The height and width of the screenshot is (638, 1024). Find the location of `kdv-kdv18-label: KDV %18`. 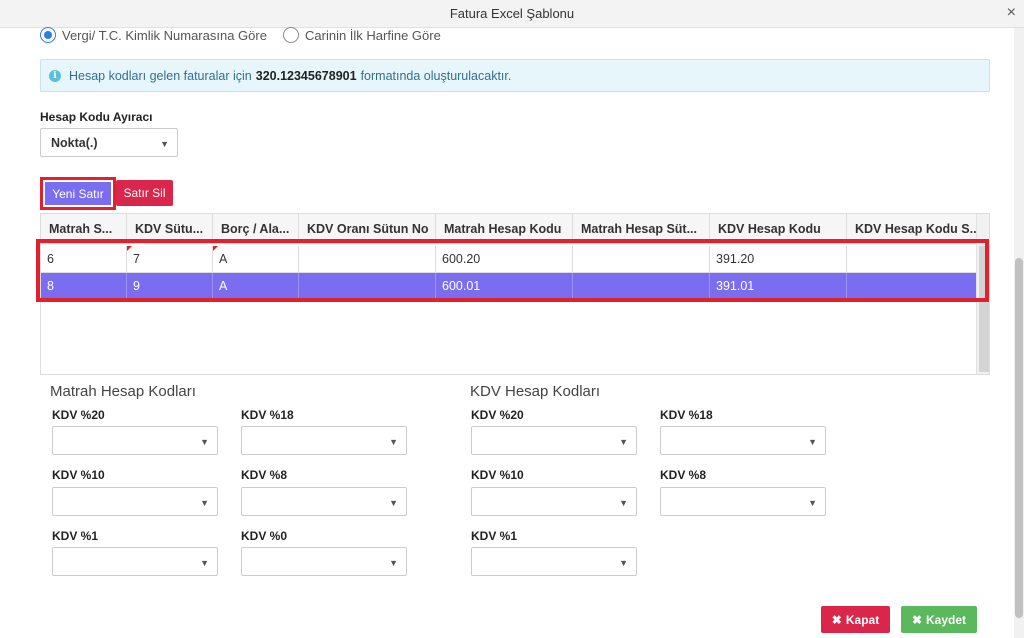

kdv-kdv18-label: KDV %18 is located at coordinates (686, 415).